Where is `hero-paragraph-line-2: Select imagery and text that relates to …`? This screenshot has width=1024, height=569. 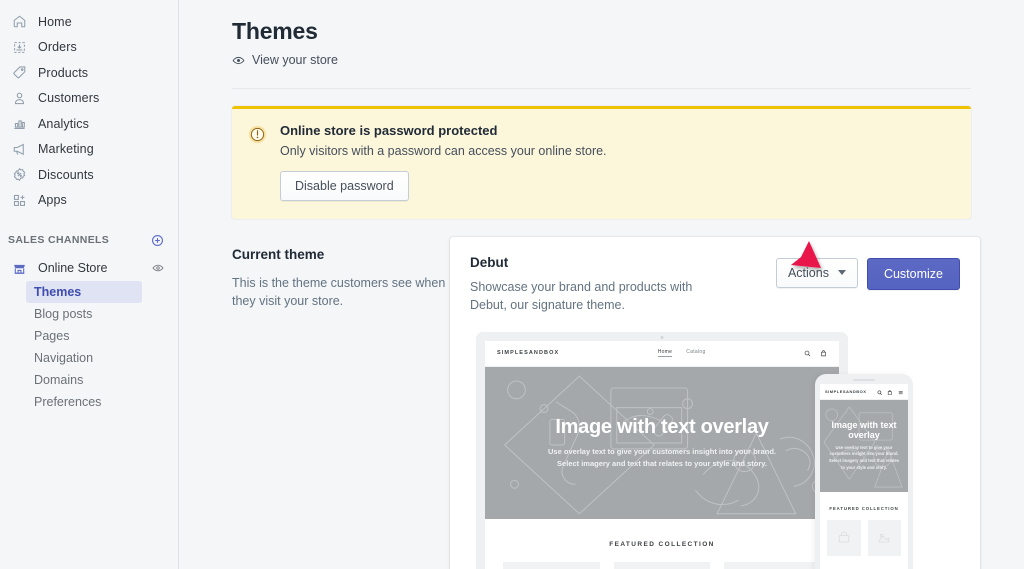
hero-paragraph-line-2: Select imagery and text that relates to … is located at coordinates (662, 463).